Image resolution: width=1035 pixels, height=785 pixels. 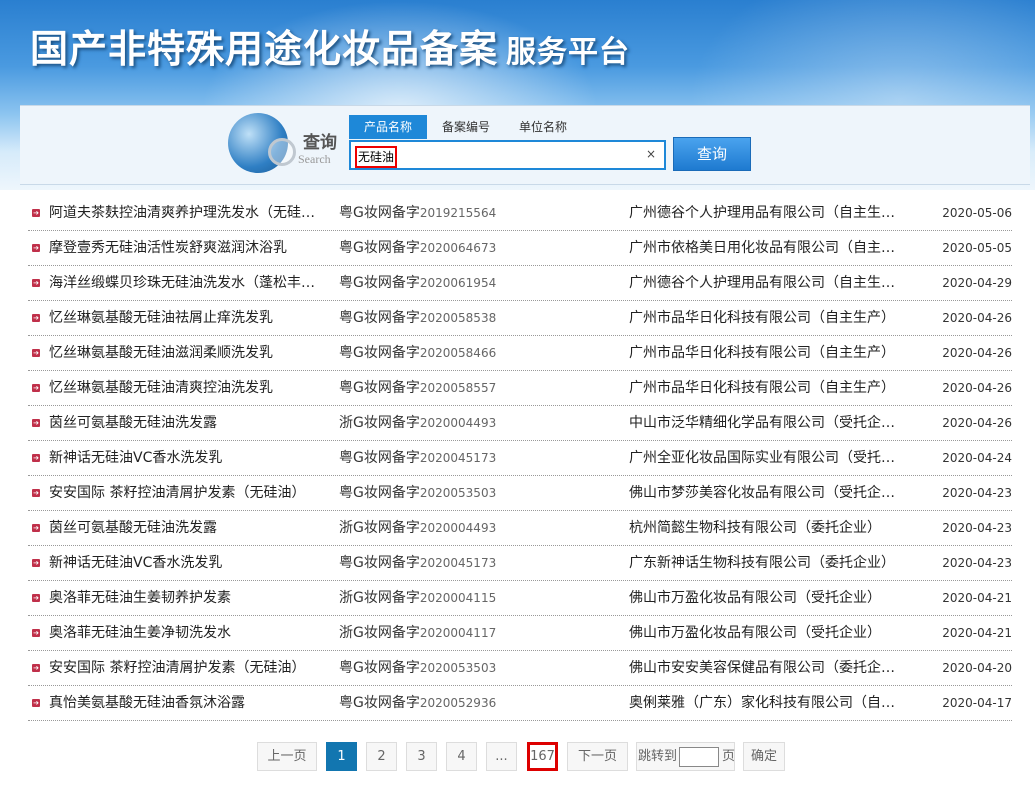 What do you see at coordinates (568, 52) in the screenshot?
I see `title-sub: 服务平台` at bounding box center [568, 52].